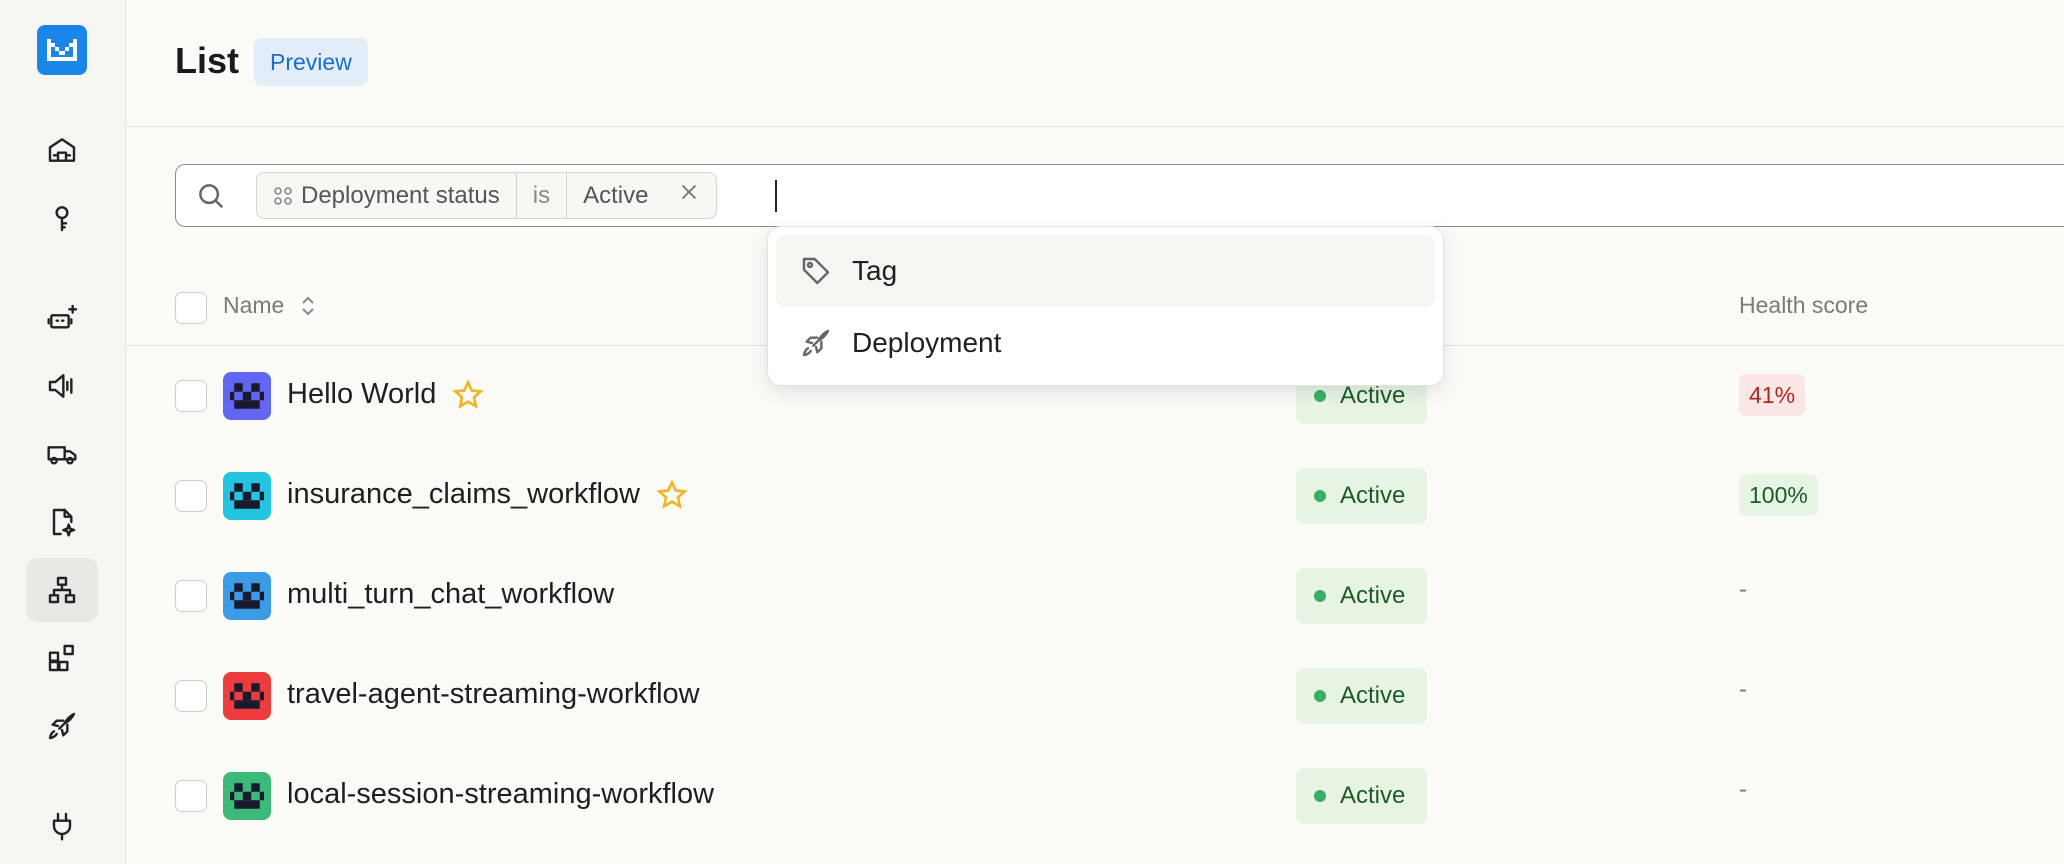 This screenshot has height=864, width=2064. Describe the element at coordinates (270, 305) in the screenshot. I see `column-header-name: Name` at that location.